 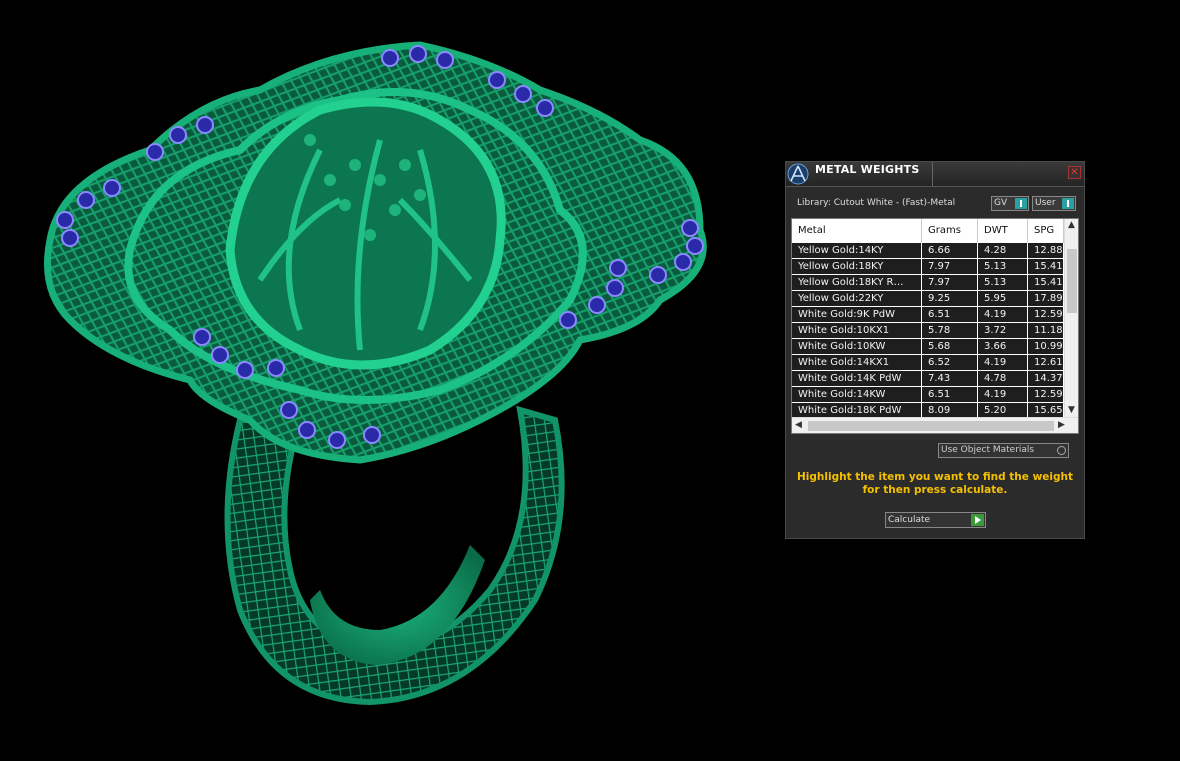 I want to click on cell-spg: 14.37, so click(x=1046, y=379).